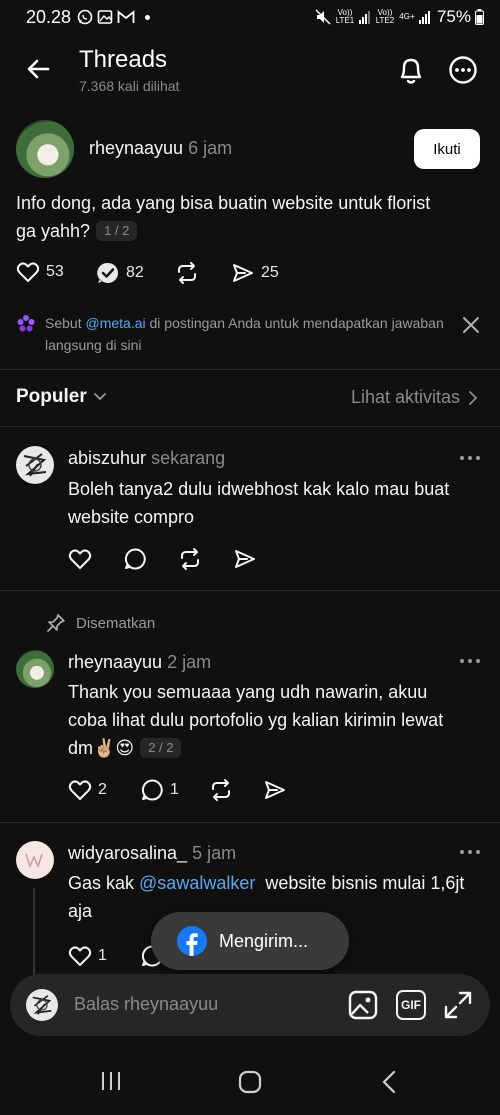 The height and width of the screenshot is (1115, 500). What do you see at coordinates (385, 16) in the screenshot?
I see `network-lte2: Vo)) LTE2` at bounding box center [385, 16].